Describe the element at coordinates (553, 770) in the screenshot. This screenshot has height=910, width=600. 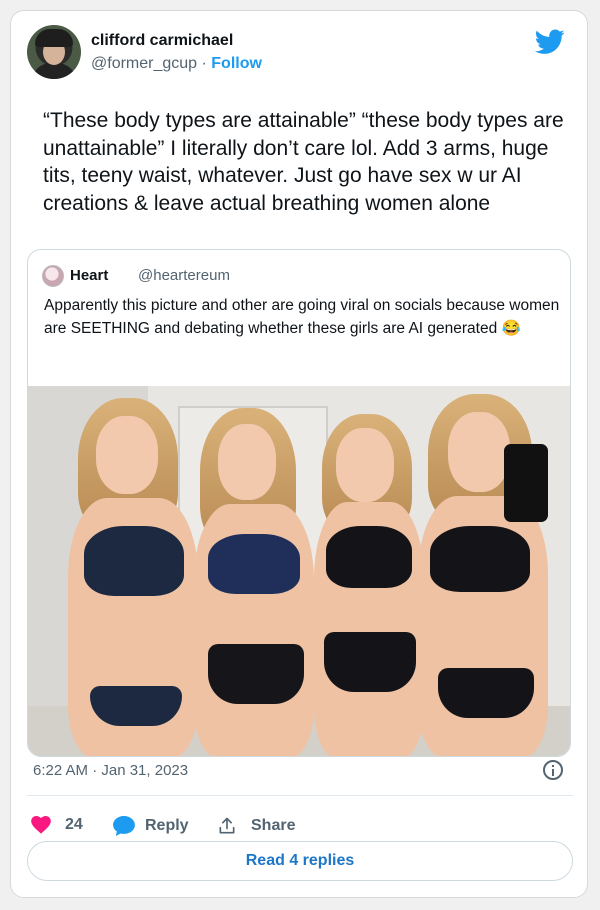
I see `info-icon` at that location.